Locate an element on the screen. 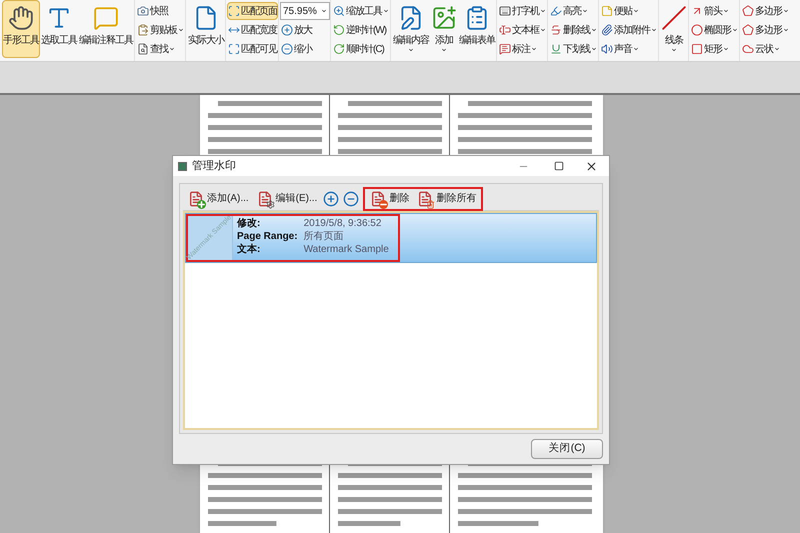 This screenshot has width=800, height=533. tool-button: 匹配页面 is located at coordinates (252, 11).